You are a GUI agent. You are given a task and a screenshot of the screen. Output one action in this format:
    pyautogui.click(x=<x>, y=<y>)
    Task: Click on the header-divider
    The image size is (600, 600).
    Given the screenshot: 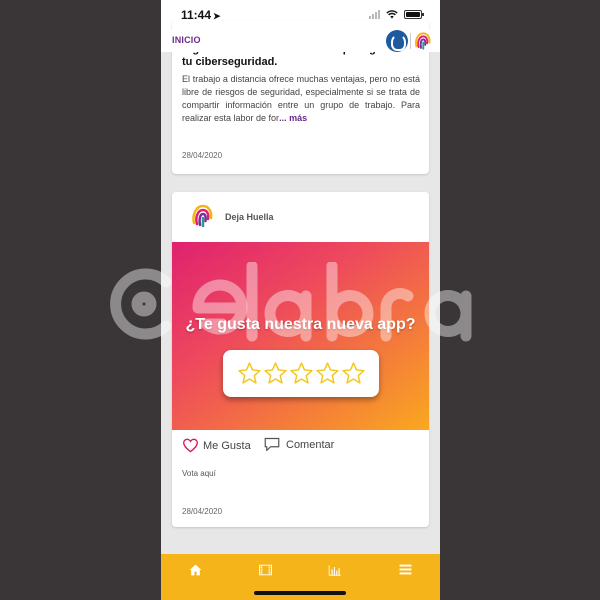 What is the action you would take?
    pyautogui.click(x=410, y=41)
    